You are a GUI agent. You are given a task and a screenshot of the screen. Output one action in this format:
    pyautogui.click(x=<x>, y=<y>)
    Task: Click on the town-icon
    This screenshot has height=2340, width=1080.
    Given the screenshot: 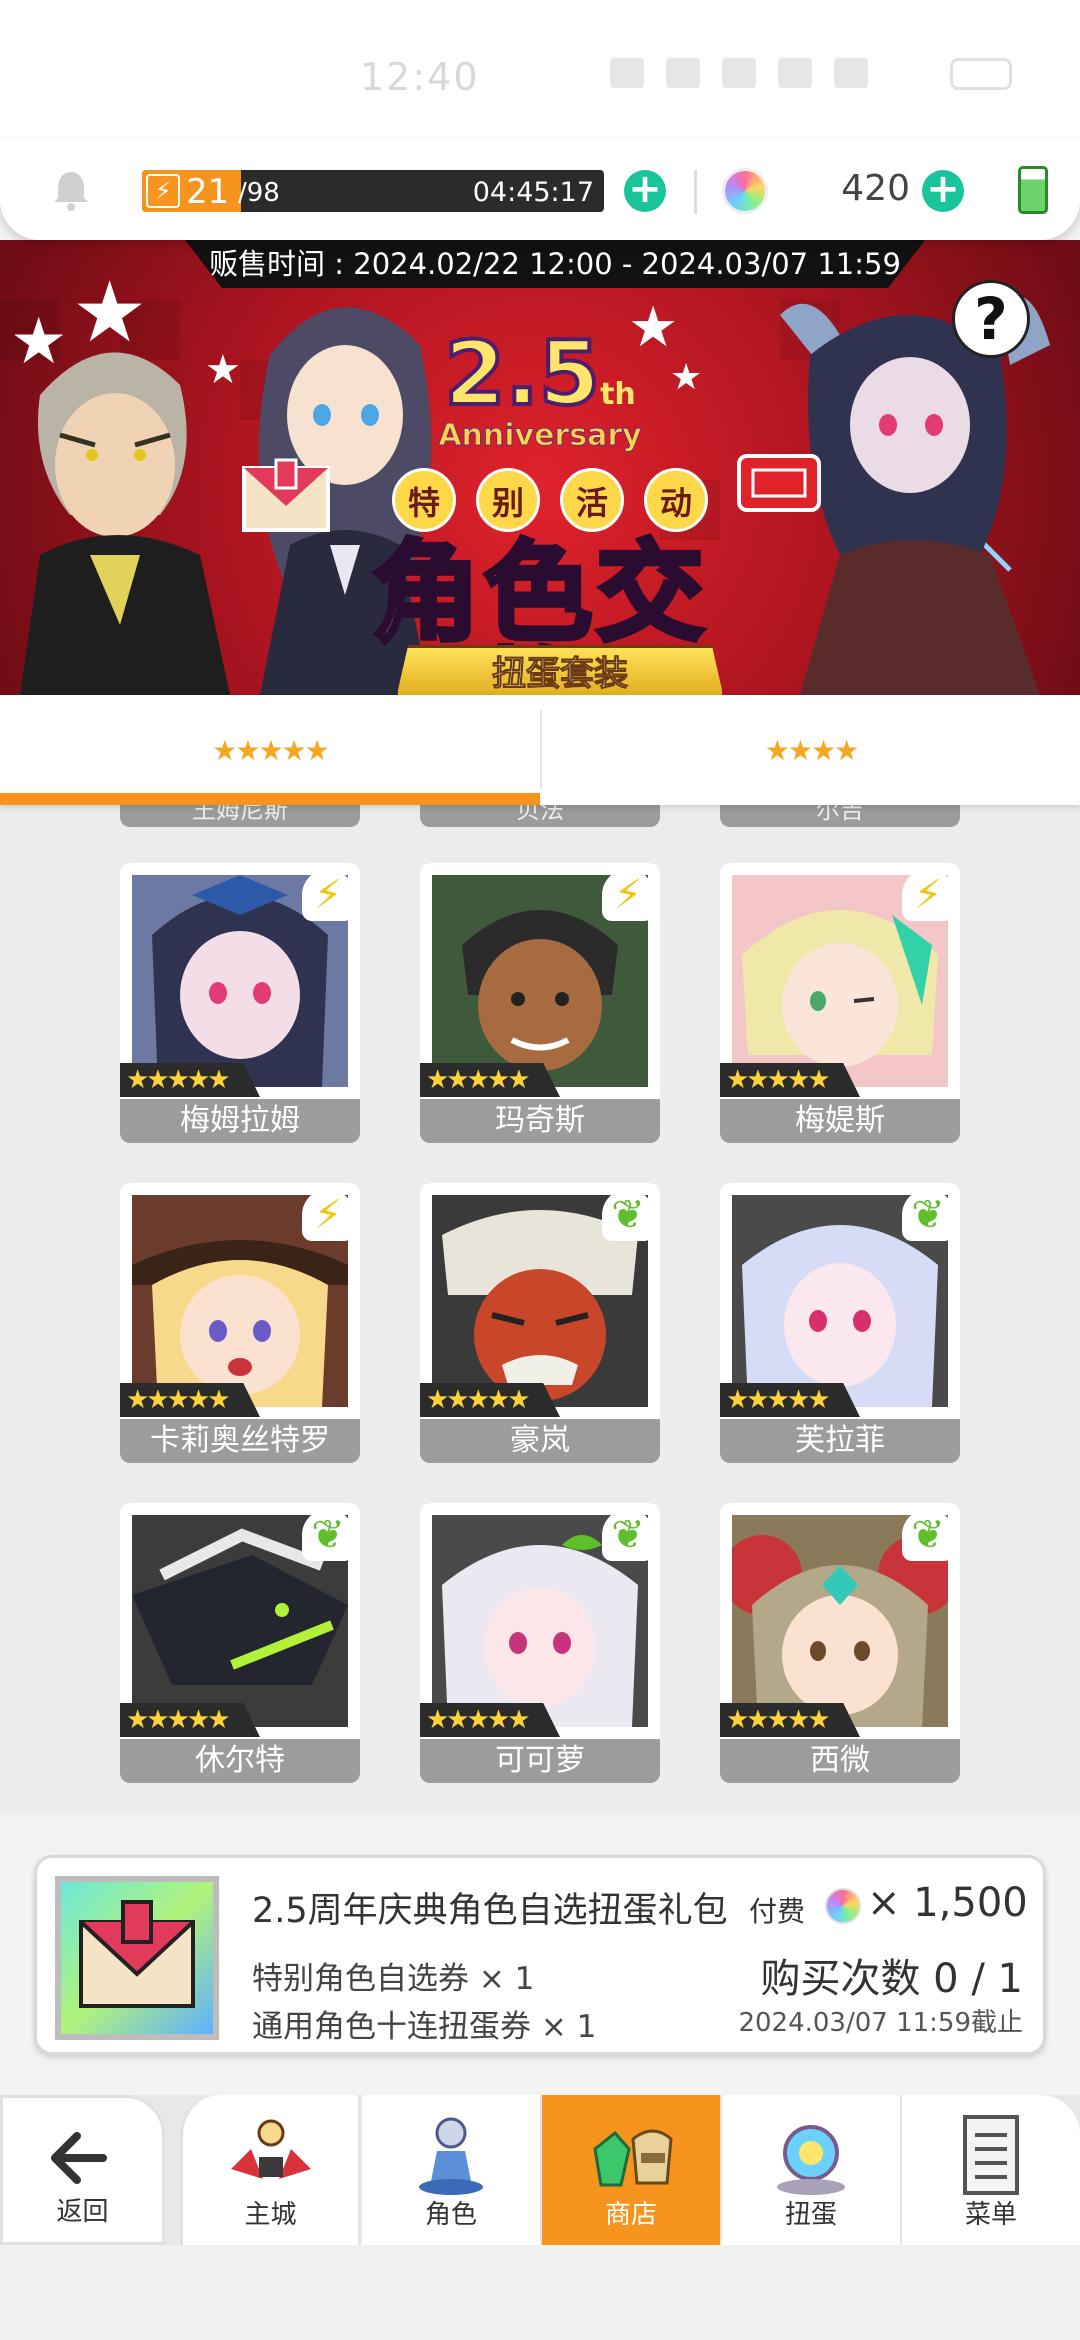 What is the action you would take?
    pyautogui.click(x=270, y=2149)
    